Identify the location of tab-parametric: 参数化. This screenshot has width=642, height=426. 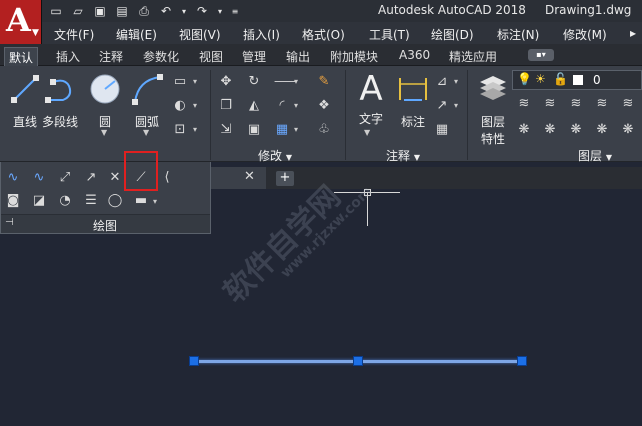
(161, 56).